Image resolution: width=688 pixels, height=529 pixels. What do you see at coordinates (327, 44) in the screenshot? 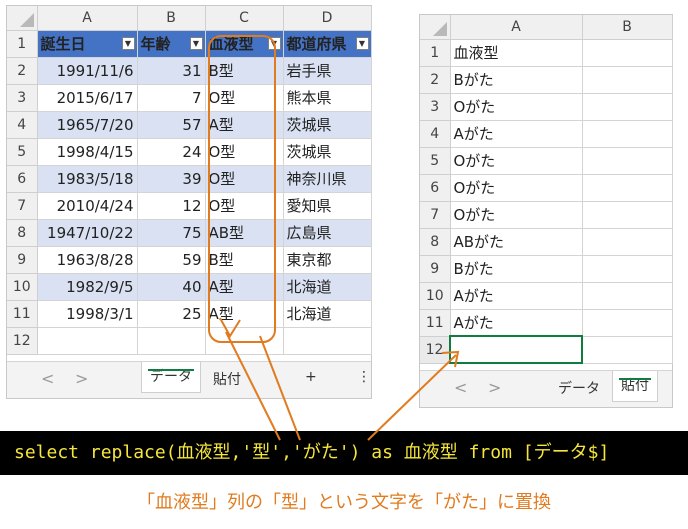
I see `table-header-prefecture: 都道府県 ▼` at bounding box center [327, 44].